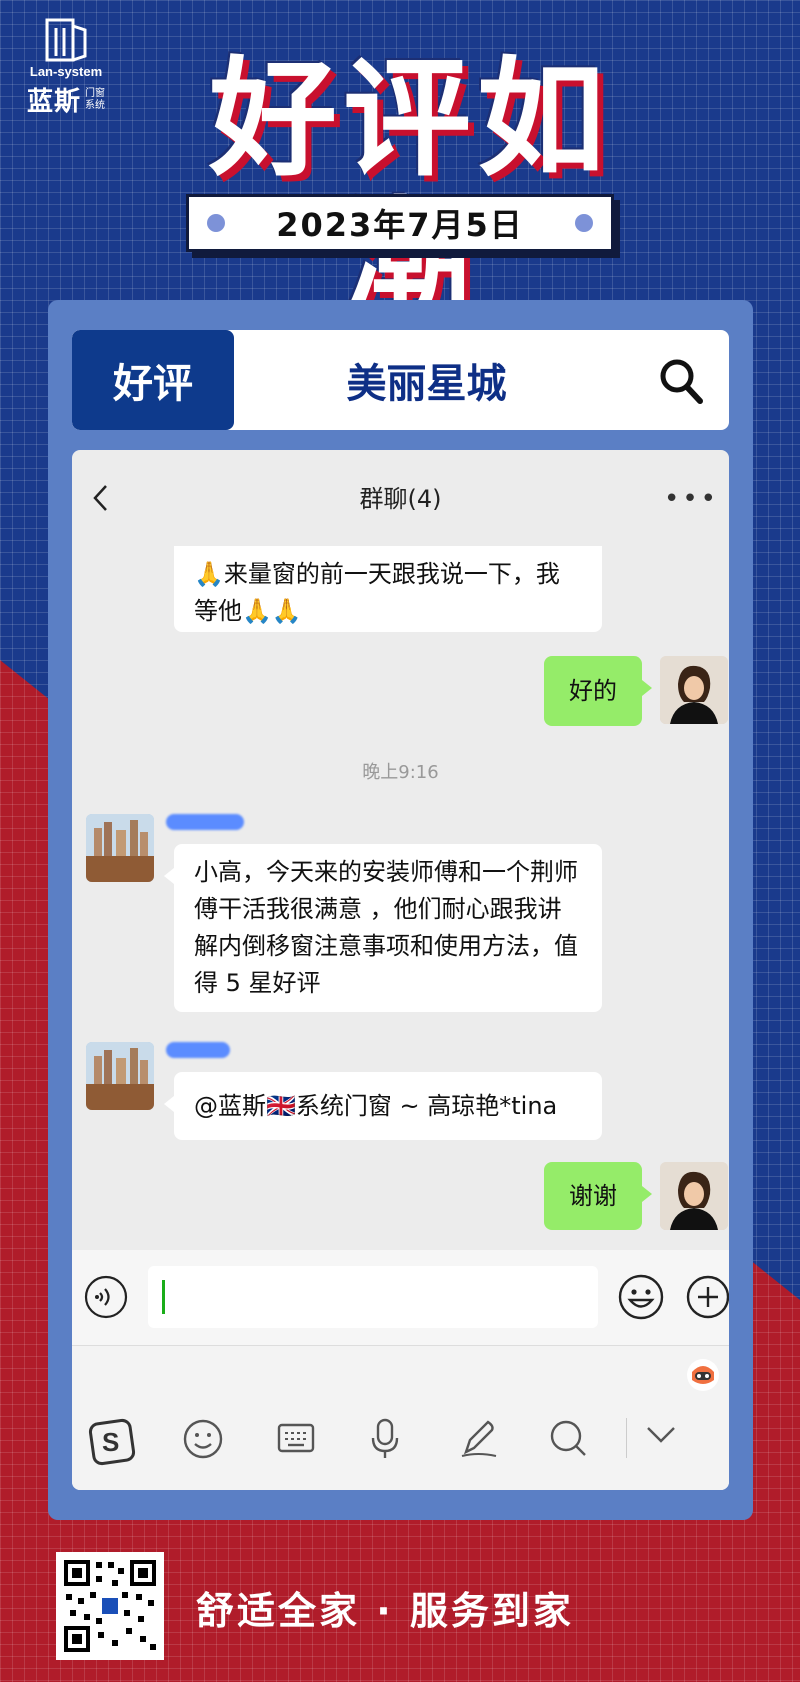  Describe the element at coordinates (583, 223) in the screenshot. I see `date-dot-right-icon` at that location.